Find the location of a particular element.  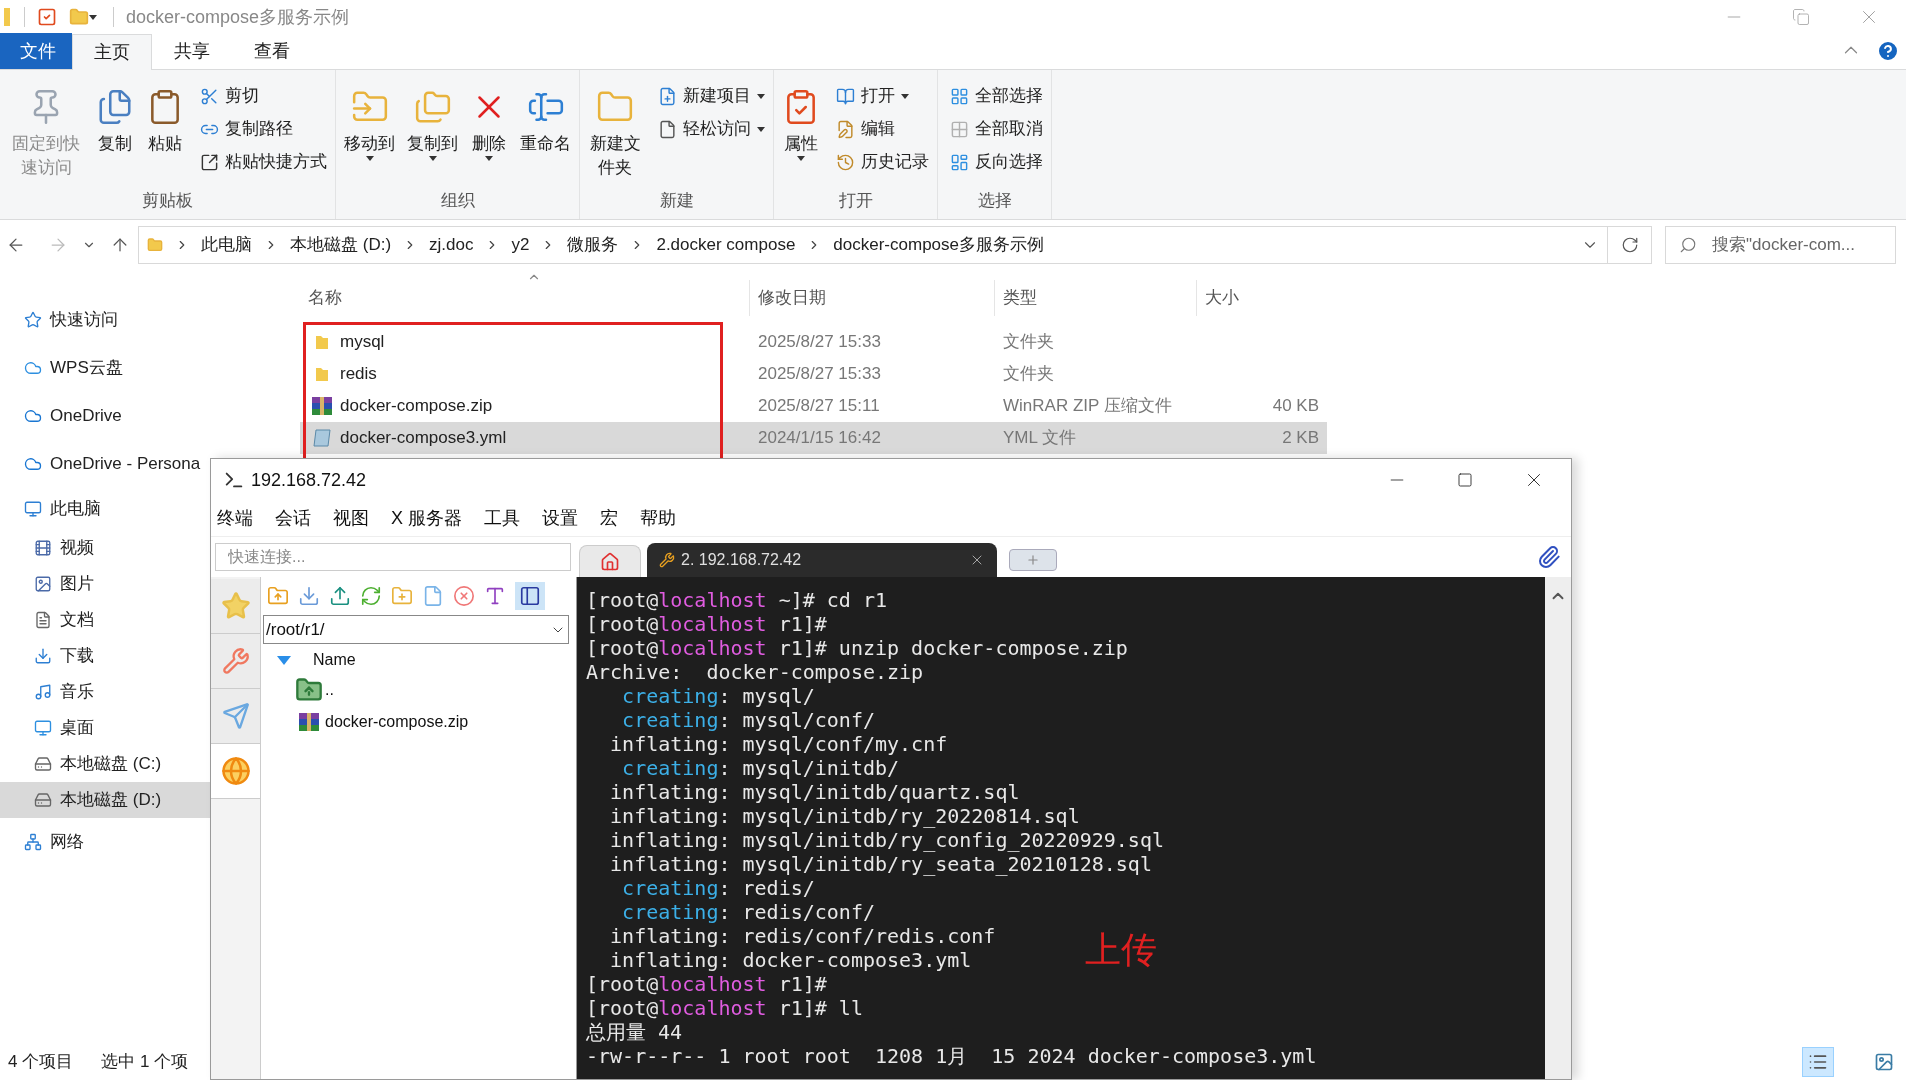

file-row: mysql 2025/8/27 15:33 文件夹 is located at coordinates (813, 342).